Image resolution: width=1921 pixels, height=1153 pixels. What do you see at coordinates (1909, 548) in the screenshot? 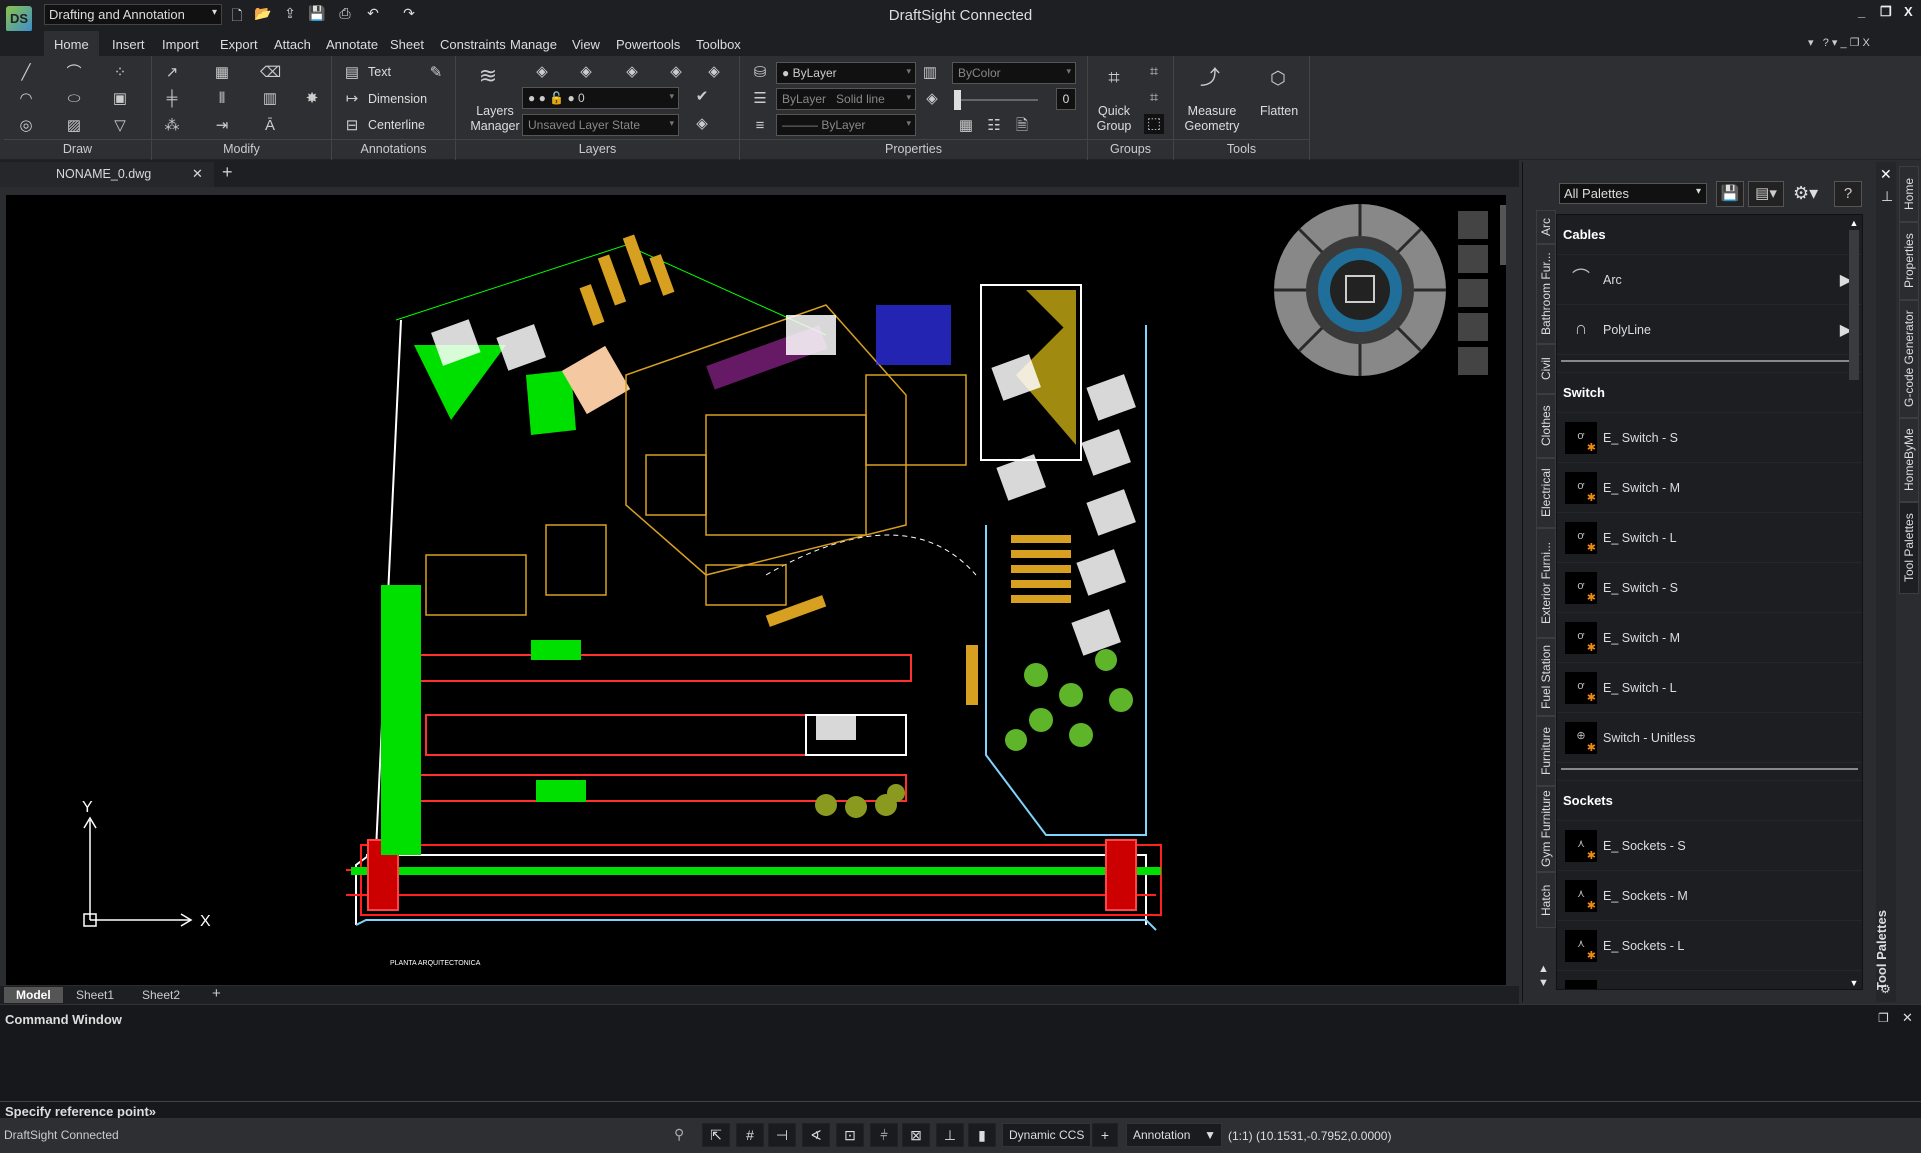
I see `right-tab-tool-palettes: Tool Palettes` at bounding box center [1909, 548].